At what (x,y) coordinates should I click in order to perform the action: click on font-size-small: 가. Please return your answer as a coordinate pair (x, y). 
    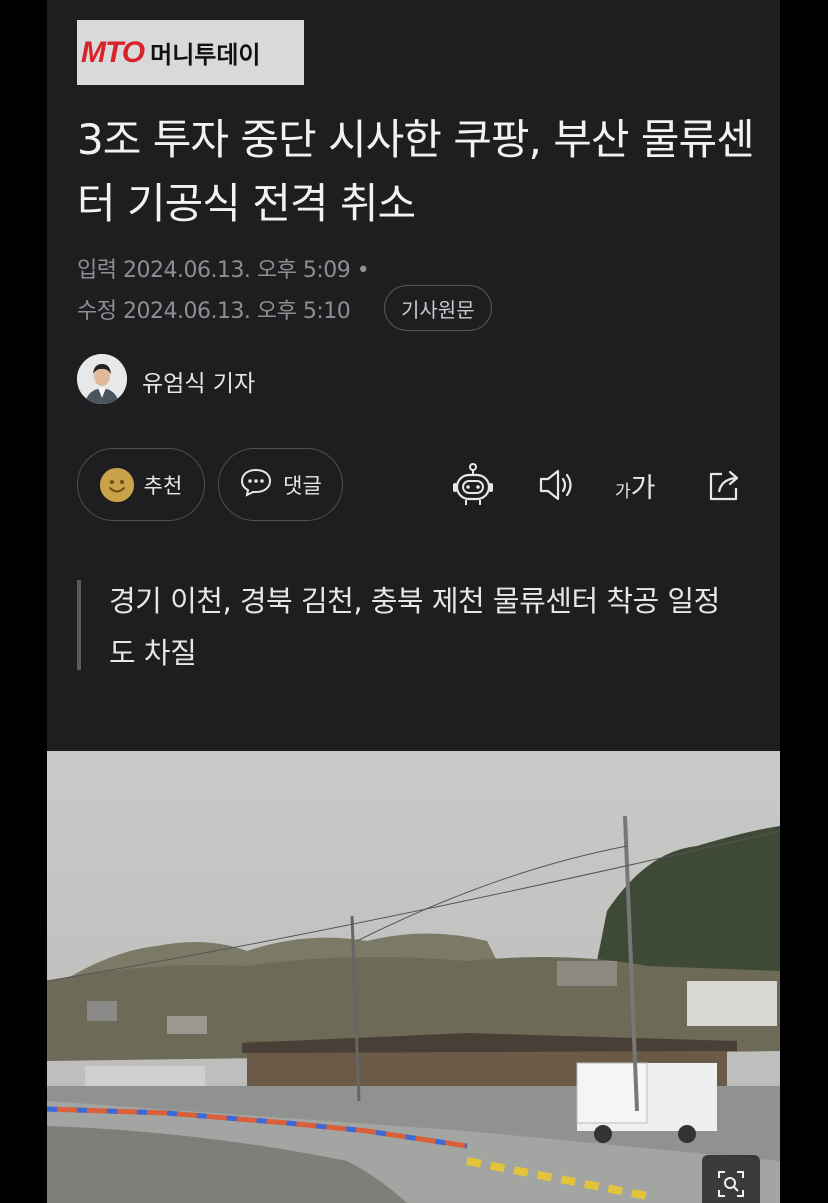
    Looking at the image, I should click on (623, 492).